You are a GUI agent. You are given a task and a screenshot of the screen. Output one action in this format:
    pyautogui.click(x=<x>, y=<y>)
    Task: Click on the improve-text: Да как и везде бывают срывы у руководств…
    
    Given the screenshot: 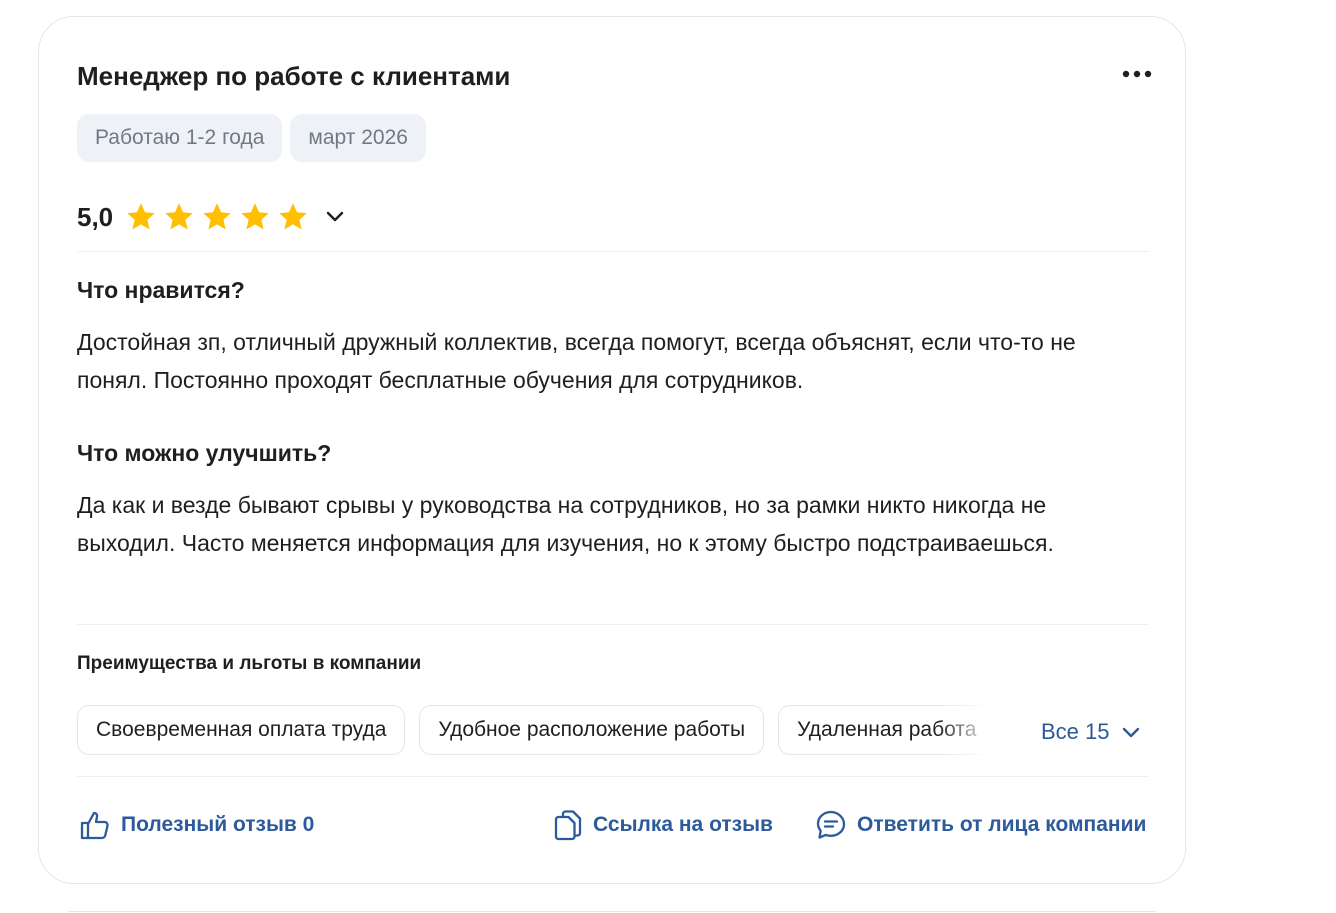 What is the action you would take?
    pyautogui.click(x=565, y=524)
    